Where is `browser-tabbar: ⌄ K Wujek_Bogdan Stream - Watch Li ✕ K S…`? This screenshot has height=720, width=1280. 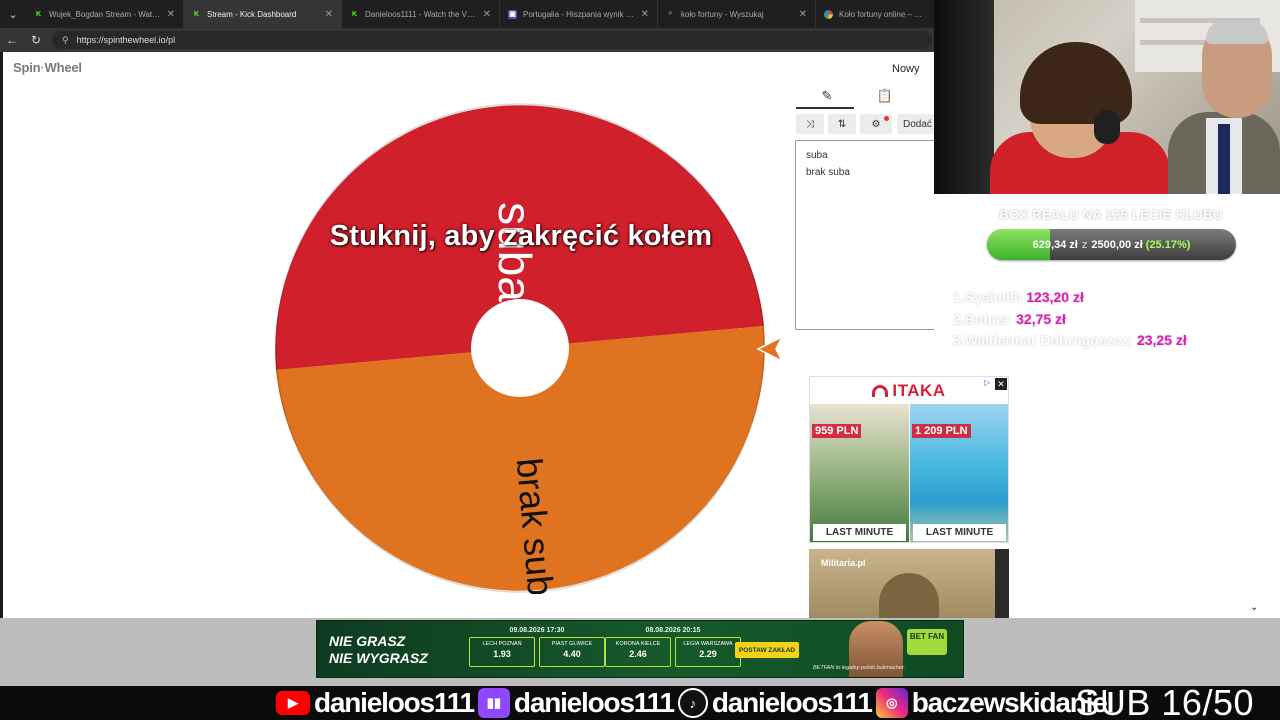 browser-tabbar: ⌄ K Wujek_Bogdan Stream - Watch Li ✕ K S… is located at coordinates (467, 14).